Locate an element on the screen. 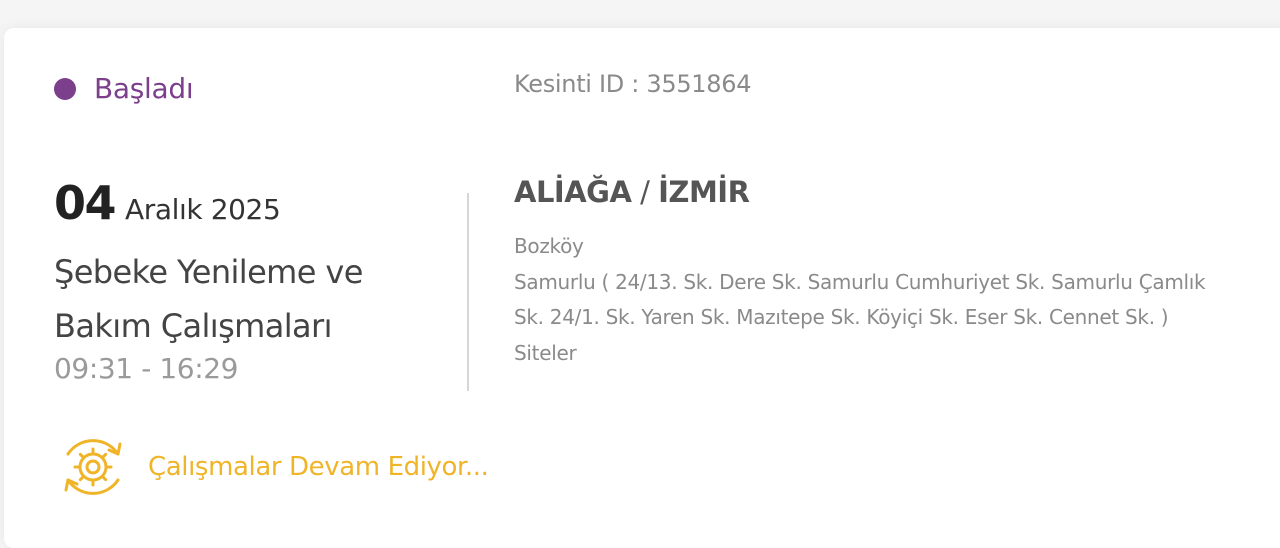 This screenshot has height=548, width=1280. work-title-line-1: Şebeke Yenileme ve is located at coordinates (208, 272).